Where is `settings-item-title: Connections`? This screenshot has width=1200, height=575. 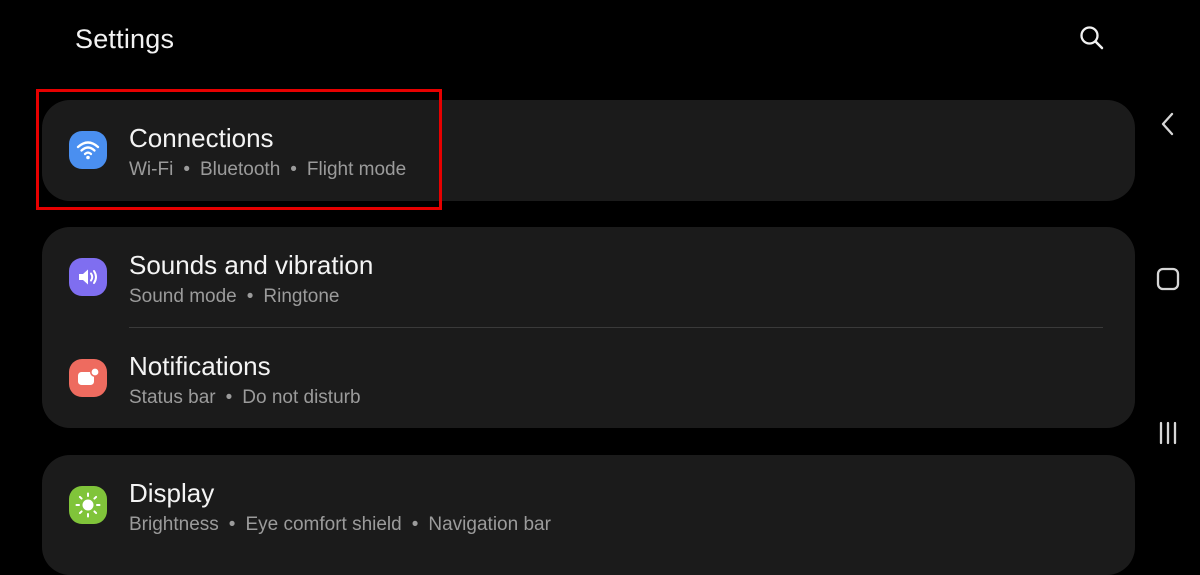
settings-item-title: Connections is located at coordinates (201, 138).